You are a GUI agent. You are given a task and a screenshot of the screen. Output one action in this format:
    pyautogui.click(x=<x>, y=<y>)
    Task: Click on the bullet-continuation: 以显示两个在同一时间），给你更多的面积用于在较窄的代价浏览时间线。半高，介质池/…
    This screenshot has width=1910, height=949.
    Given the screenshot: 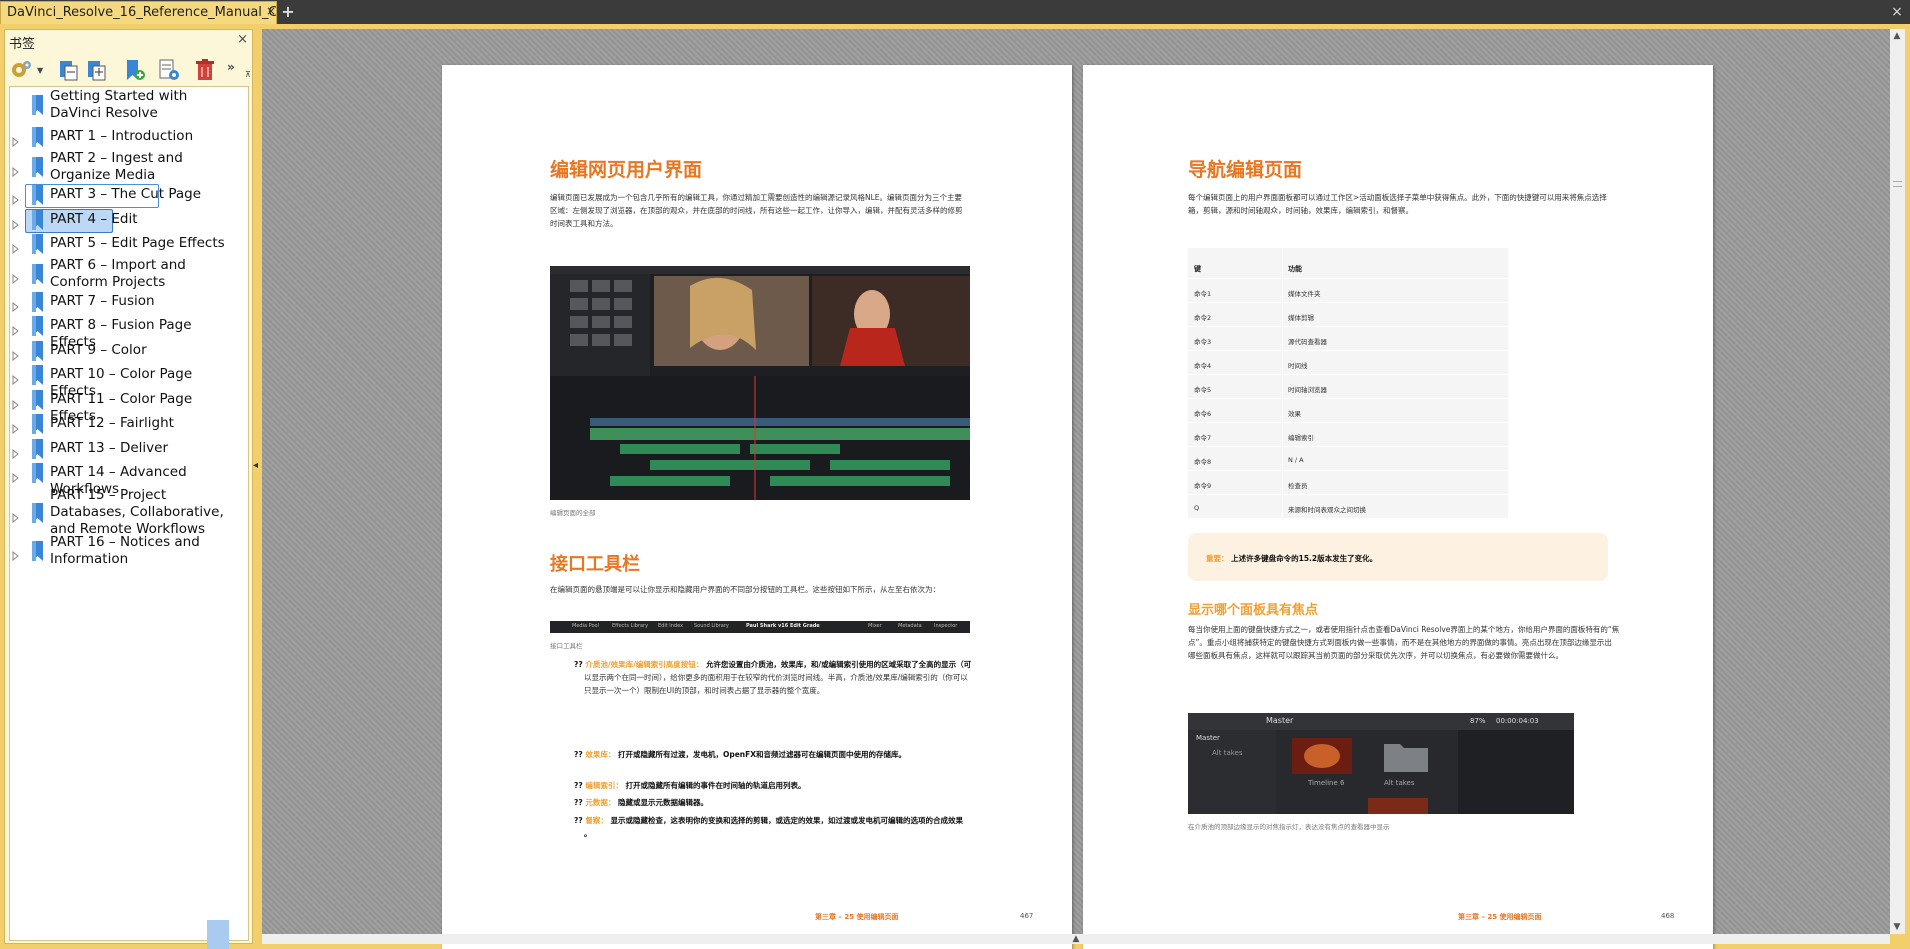 What is the action you would take?
    pyautogui.click(x=776, y=677)
    